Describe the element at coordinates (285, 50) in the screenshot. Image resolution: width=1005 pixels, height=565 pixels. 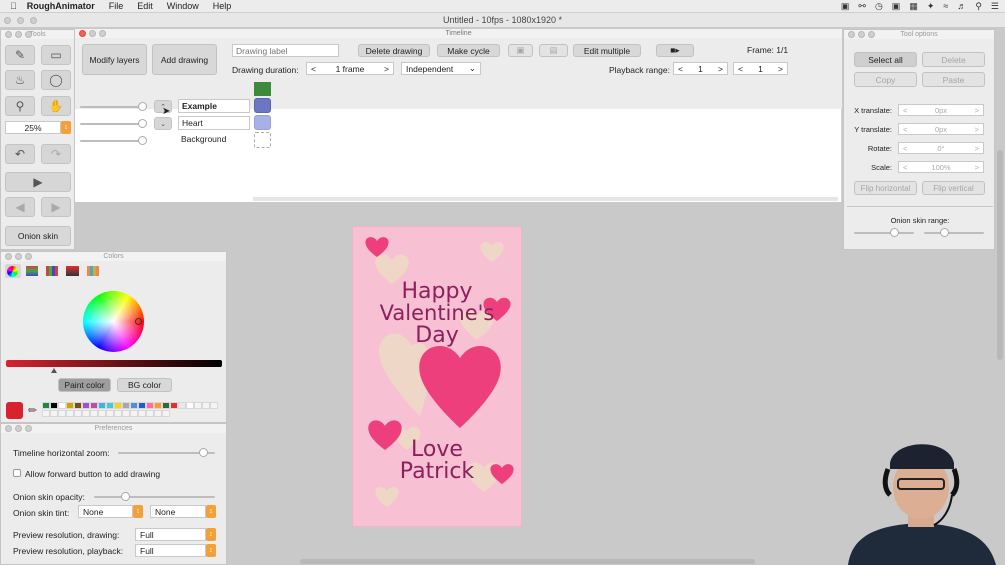
I see `drawing-label-input` at that location.